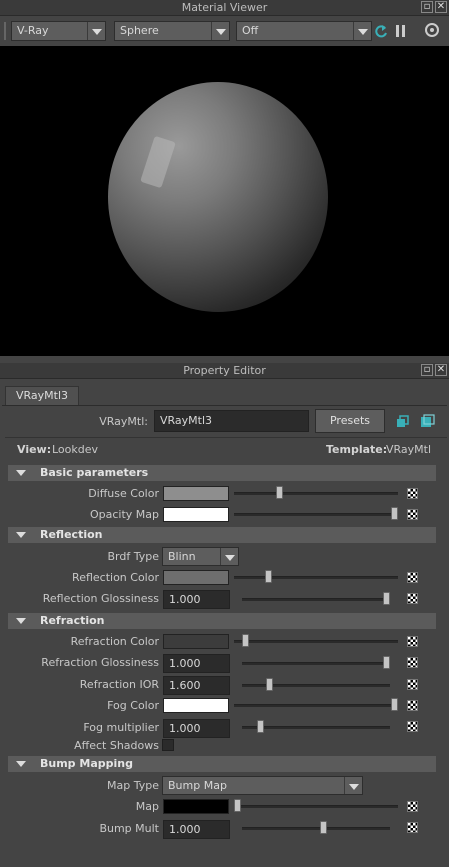 This screenshot has height=867, width=449. What do you see at coordinates (394, 513) in the screenshot?
I see `opacity-map-slider-handle` at bounding box center [394, 513].